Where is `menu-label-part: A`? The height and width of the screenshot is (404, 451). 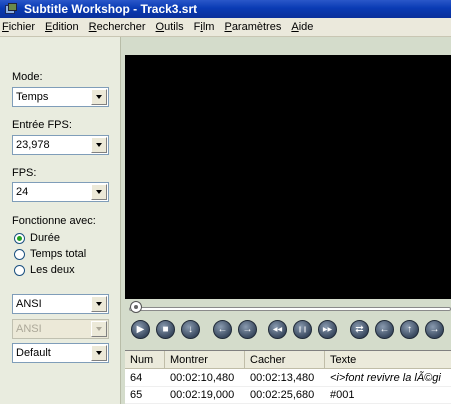
menu-label-part: A is located at coordinates (295, 26).